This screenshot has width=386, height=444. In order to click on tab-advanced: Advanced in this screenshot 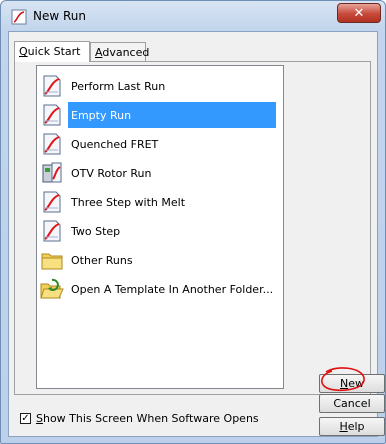, I will do `click(120, 51)`.